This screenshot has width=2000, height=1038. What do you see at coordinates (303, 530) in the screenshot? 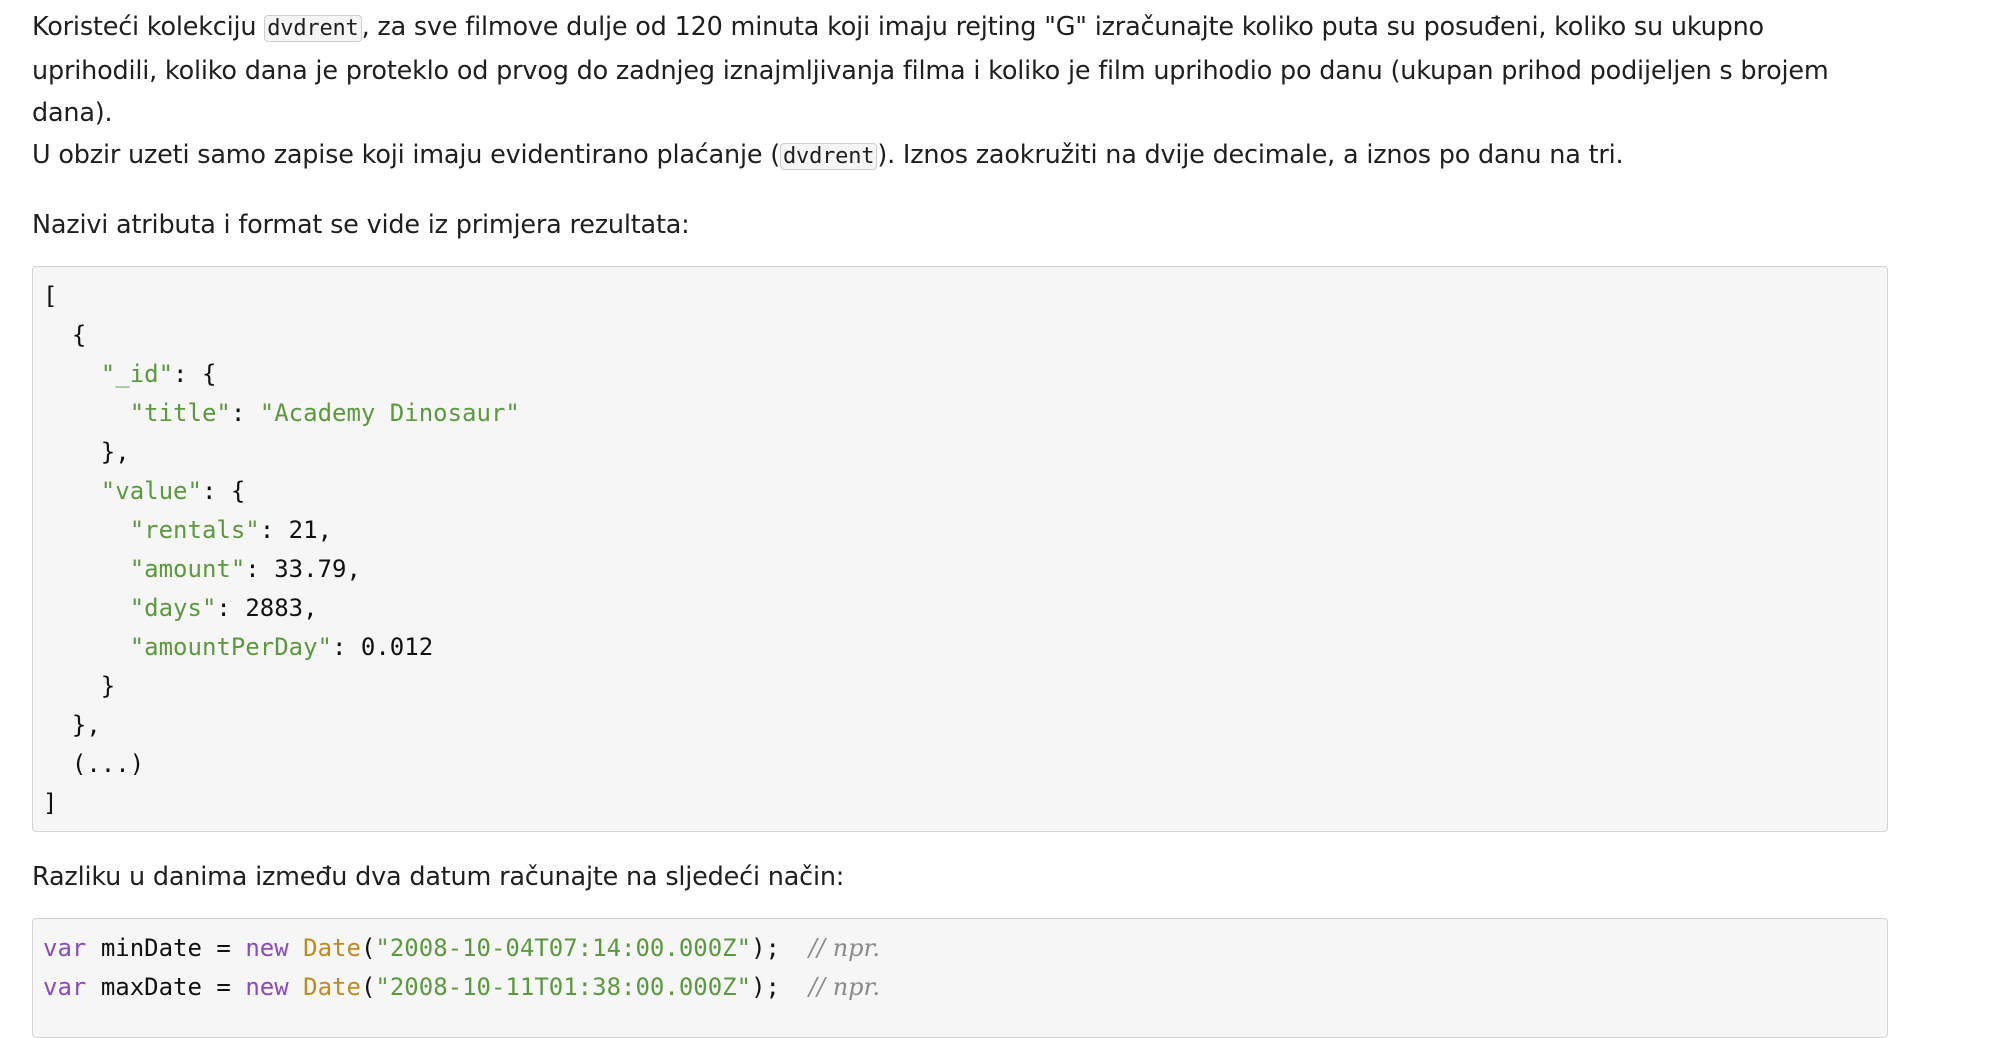
I see `json-number-value: 21` at bounding box center [303, 530].